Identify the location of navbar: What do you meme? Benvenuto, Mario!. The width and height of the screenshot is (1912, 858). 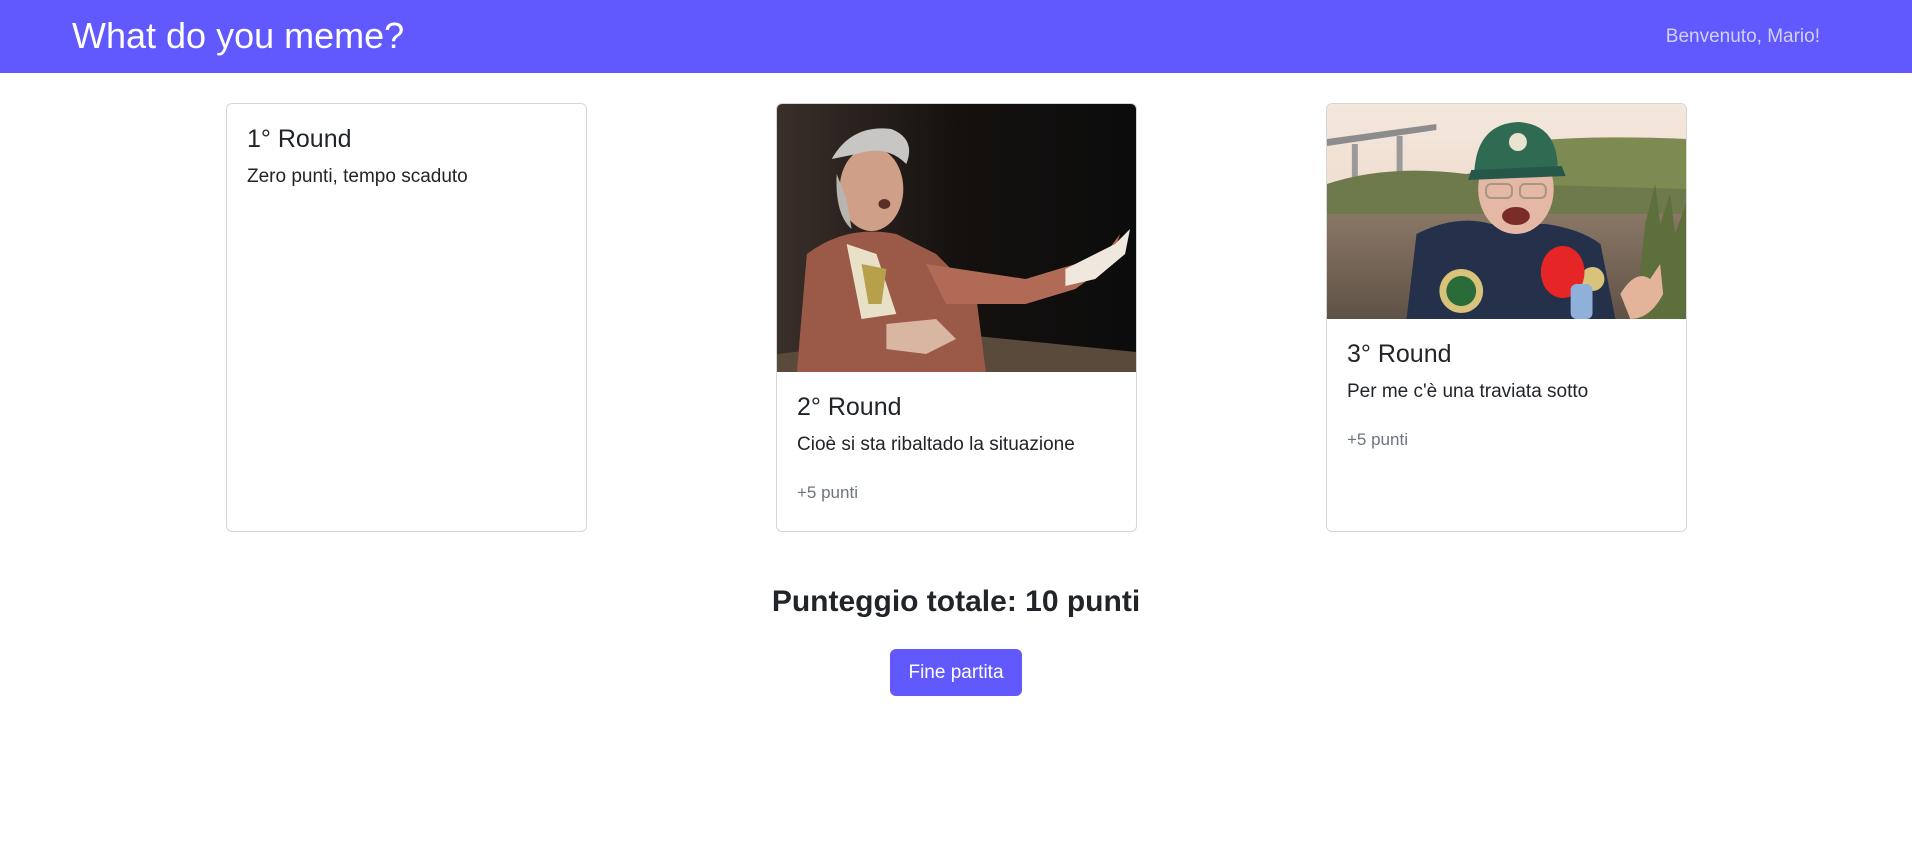
(956, 36).